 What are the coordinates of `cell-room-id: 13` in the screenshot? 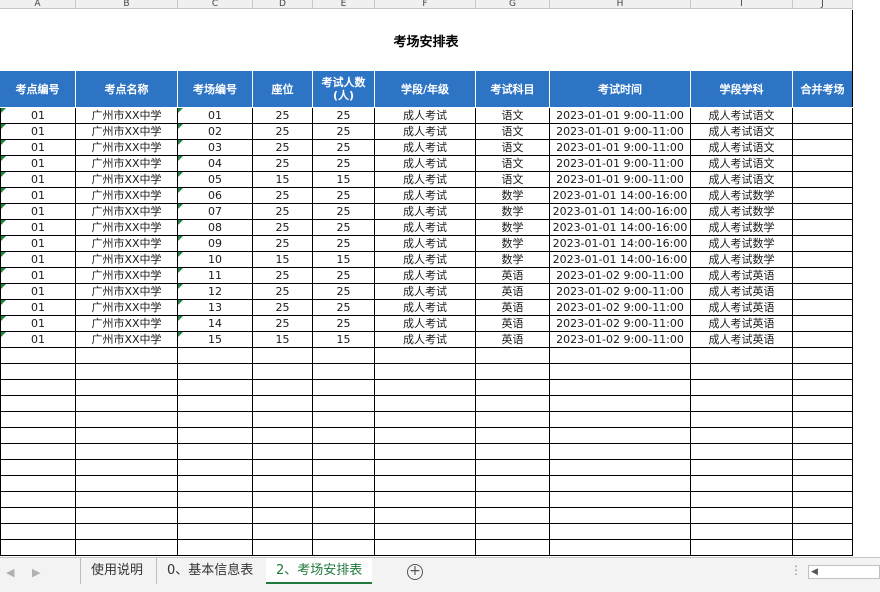 It's located at (215, 308).